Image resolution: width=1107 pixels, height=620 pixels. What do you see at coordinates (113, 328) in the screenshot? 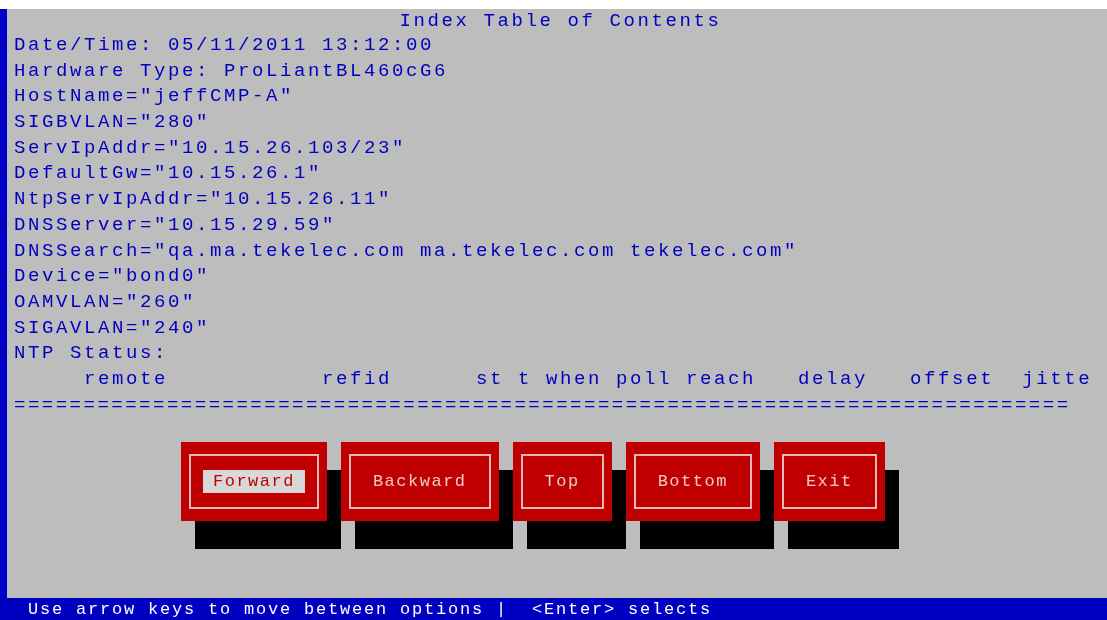
I see `info-line: SIGAVLAN="240"` at bounding box center [113, 328].